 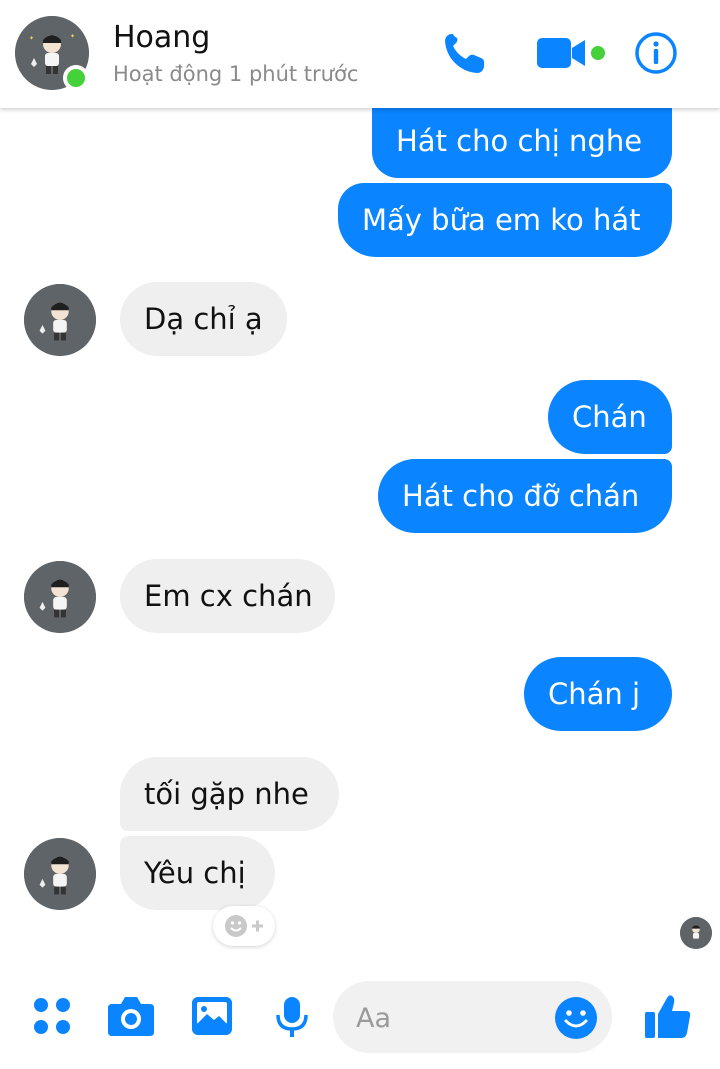 I want to click on message-bubble-outgoing: Chán j, so click(x=598, y=694).